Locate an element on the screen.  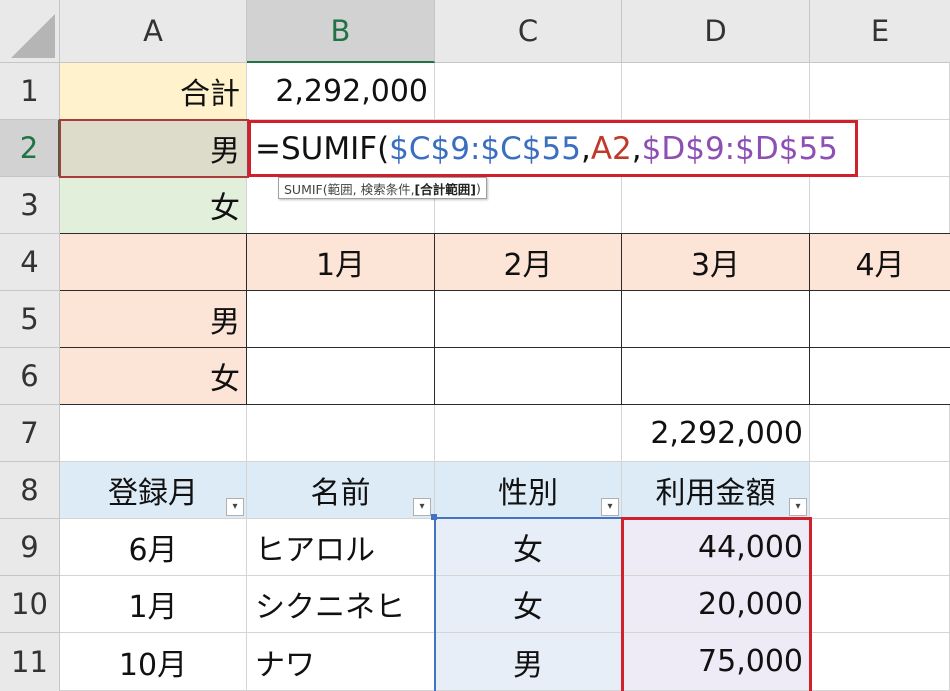
column-header-c: C is located at coordinates (528, 31).